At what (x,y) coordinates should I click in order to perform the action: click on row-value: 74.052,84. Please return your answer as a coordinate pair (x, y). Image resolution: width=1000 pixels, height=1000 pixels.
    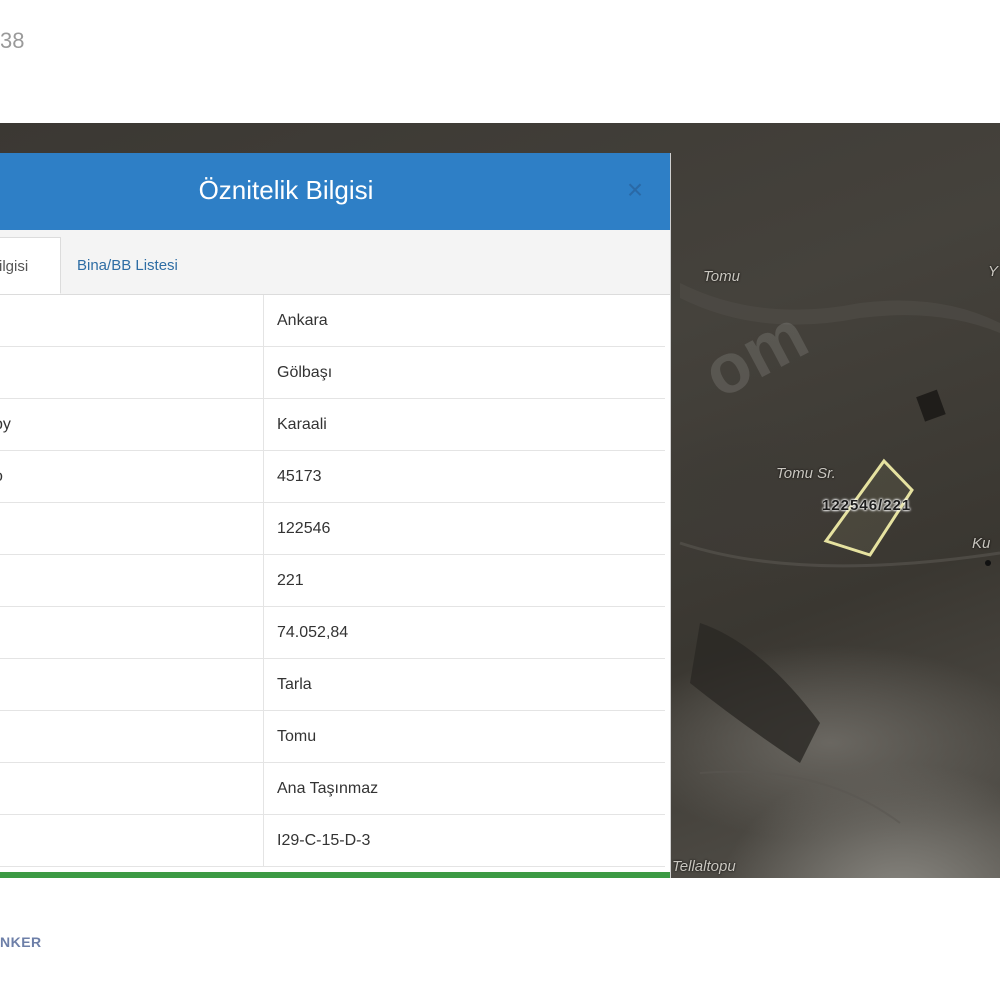
    Looking at the image, I should click on (464, 632).